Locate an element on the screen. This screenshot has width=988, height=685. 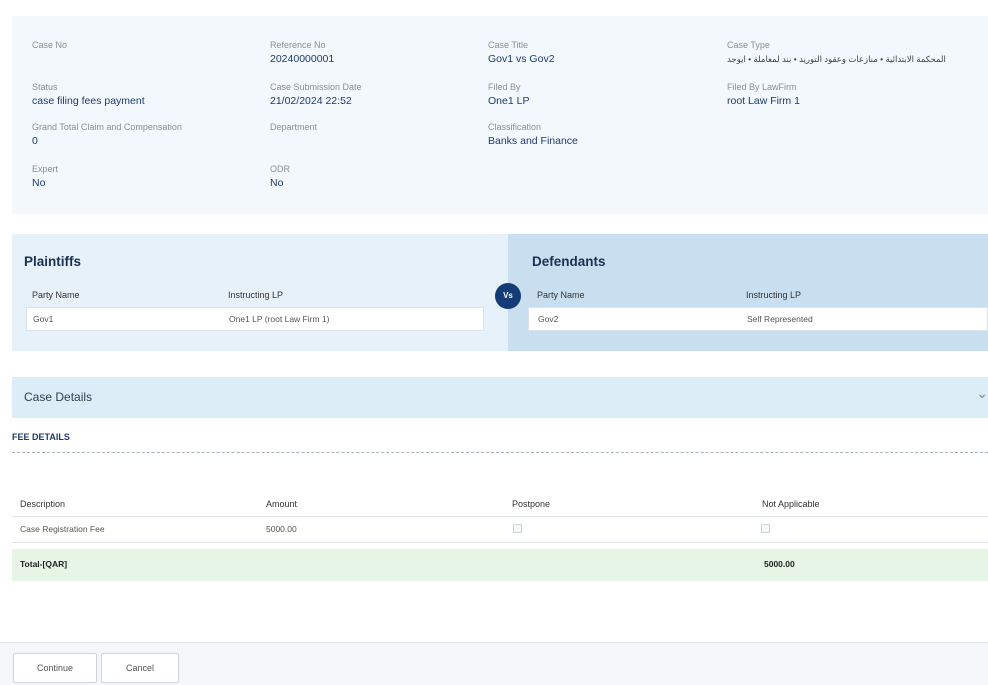
department-label: Department is located at coordinates (294, 127).